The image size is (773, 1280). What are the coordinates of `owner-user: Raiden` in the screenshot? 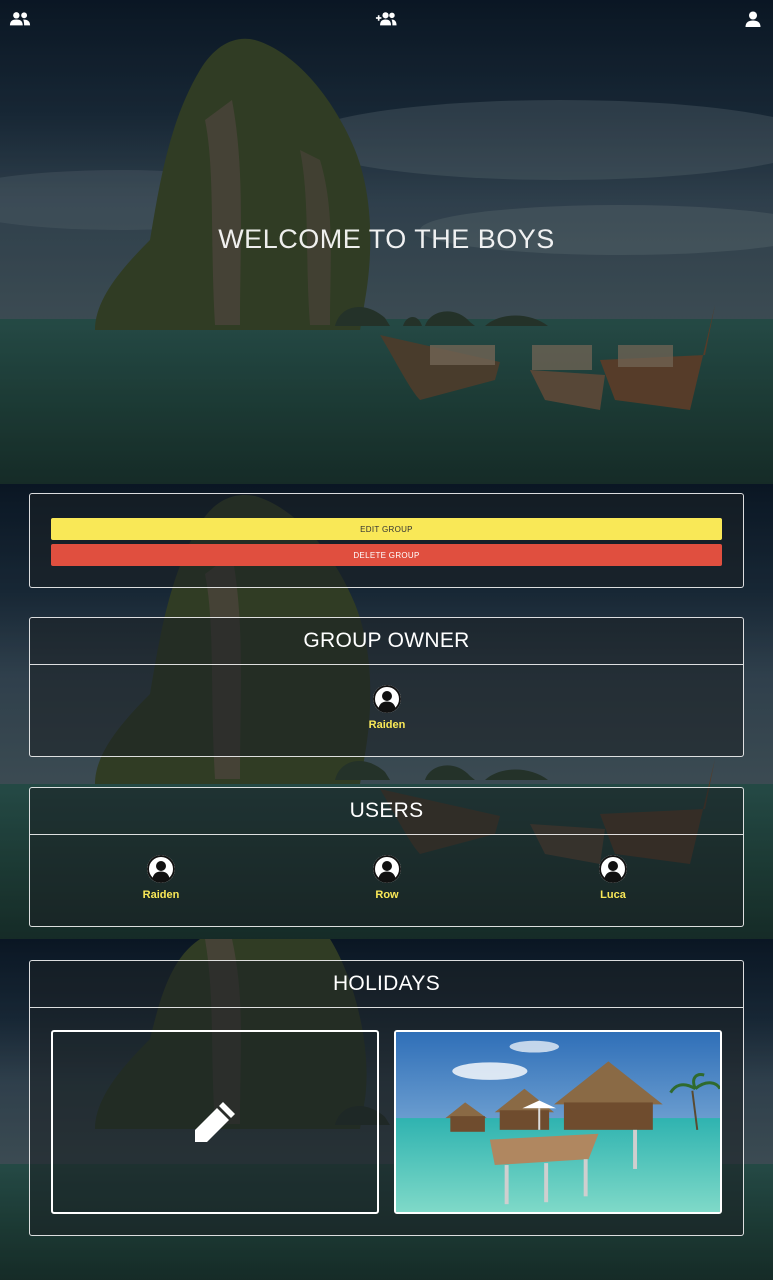 It's located at (387, 708).